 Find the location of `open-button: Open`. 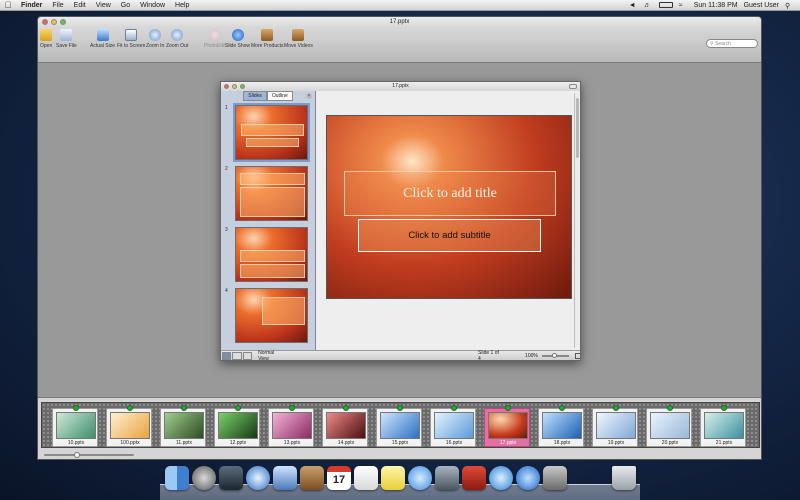

open-button: Open is located at coordinates (46, 39).